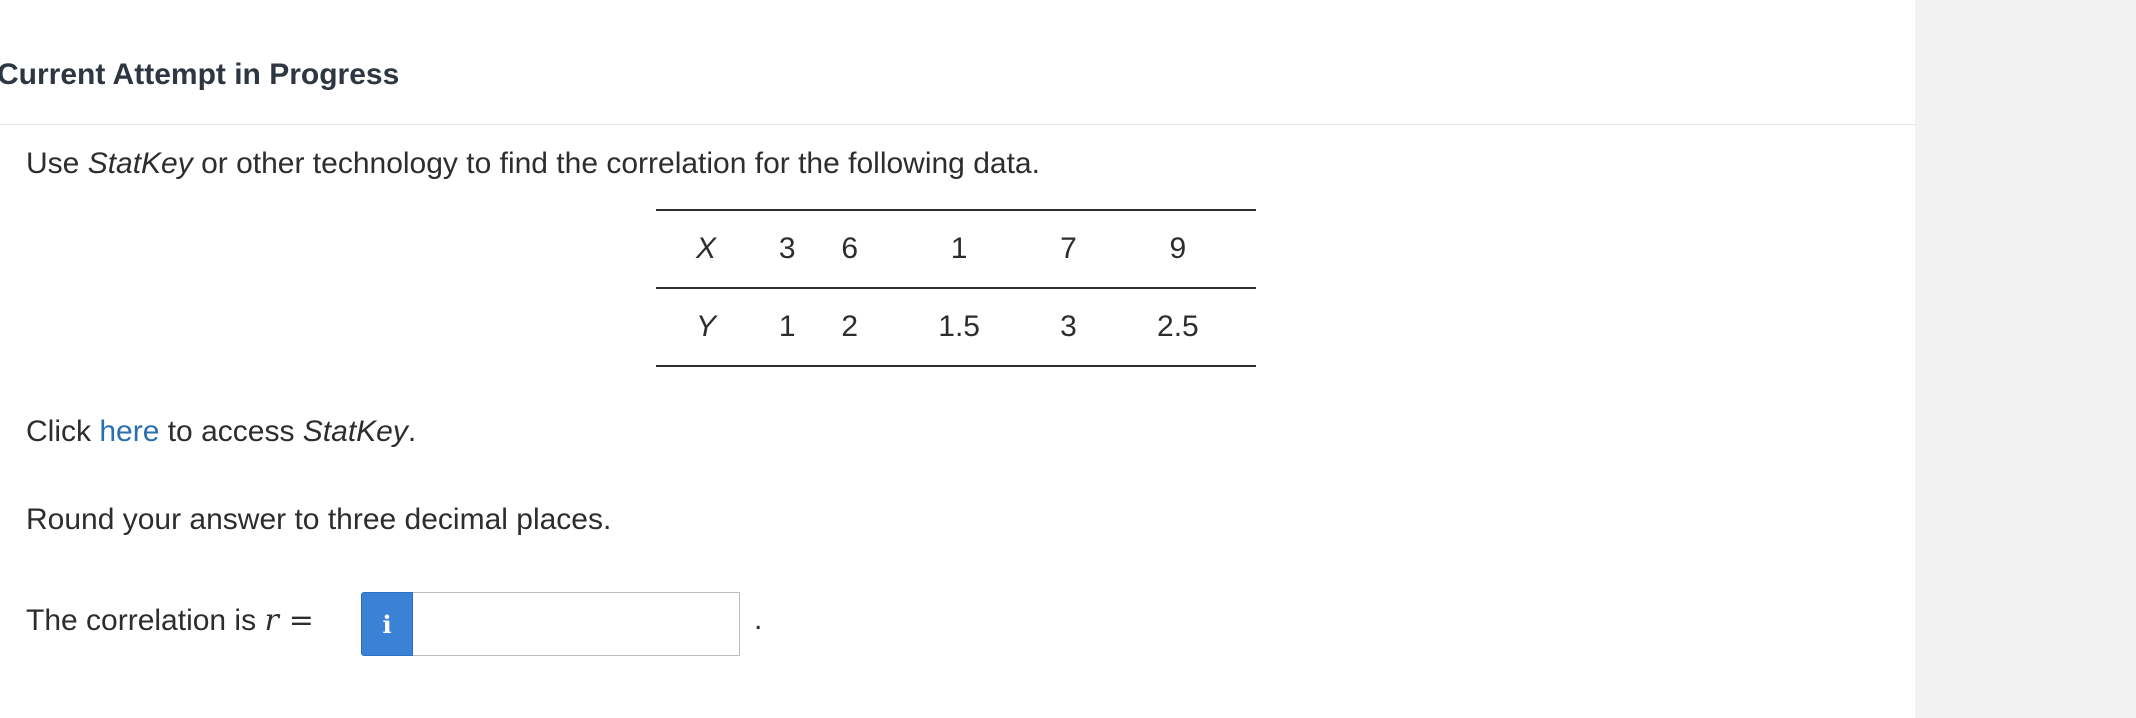  I want to click on statkey-access-text: Click here to access StatKey., so click(221, 432).